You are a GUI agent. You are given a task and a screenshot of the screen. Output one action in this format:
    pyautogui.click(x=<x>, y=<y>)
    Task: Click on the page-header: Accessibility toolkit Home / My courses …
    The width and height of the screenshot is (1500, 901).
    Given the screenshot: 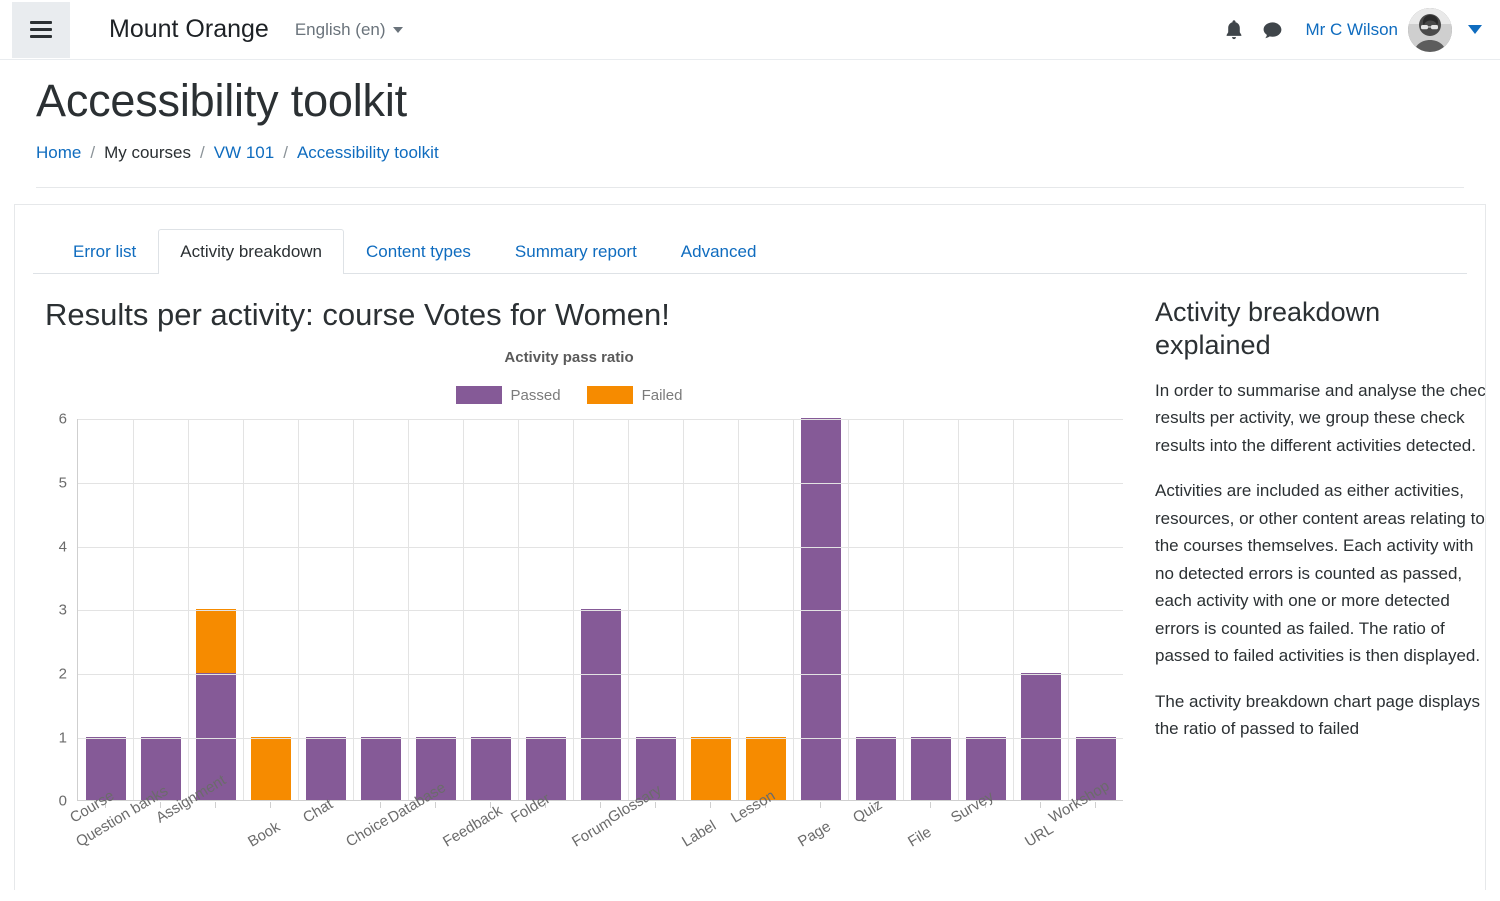 What is the action you would take?
    pyautogui.click(x=750, y=124)
    